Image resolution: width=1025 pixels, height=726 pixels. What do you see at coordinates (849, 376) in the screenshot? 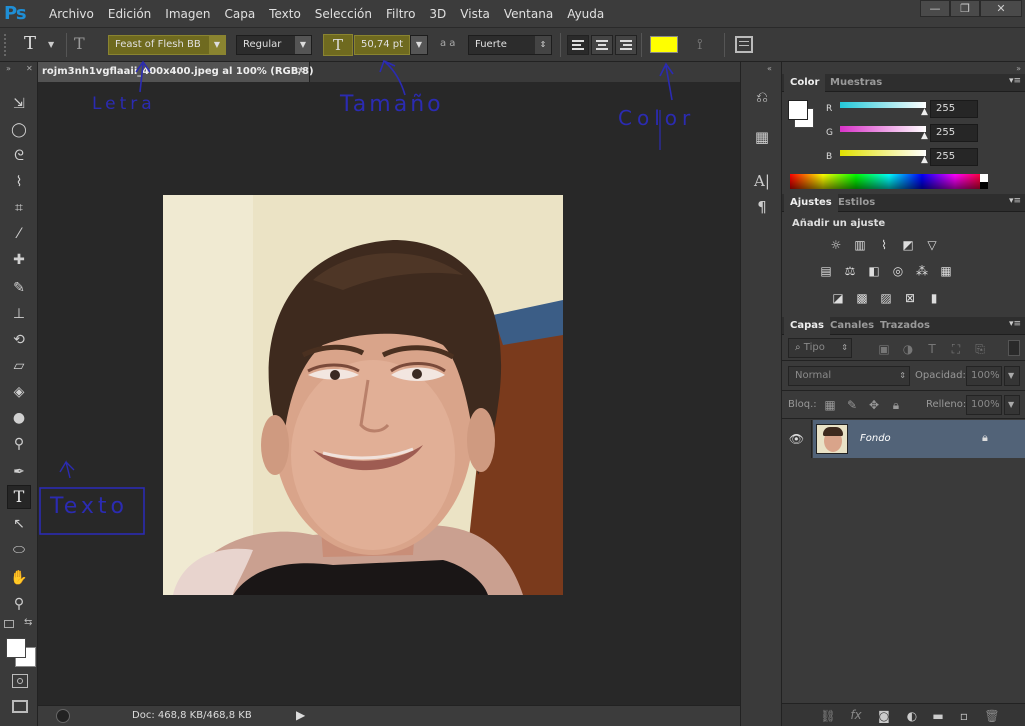
I see `blend-mode-select: Normal ⇕` at bounding box center [849, 376].